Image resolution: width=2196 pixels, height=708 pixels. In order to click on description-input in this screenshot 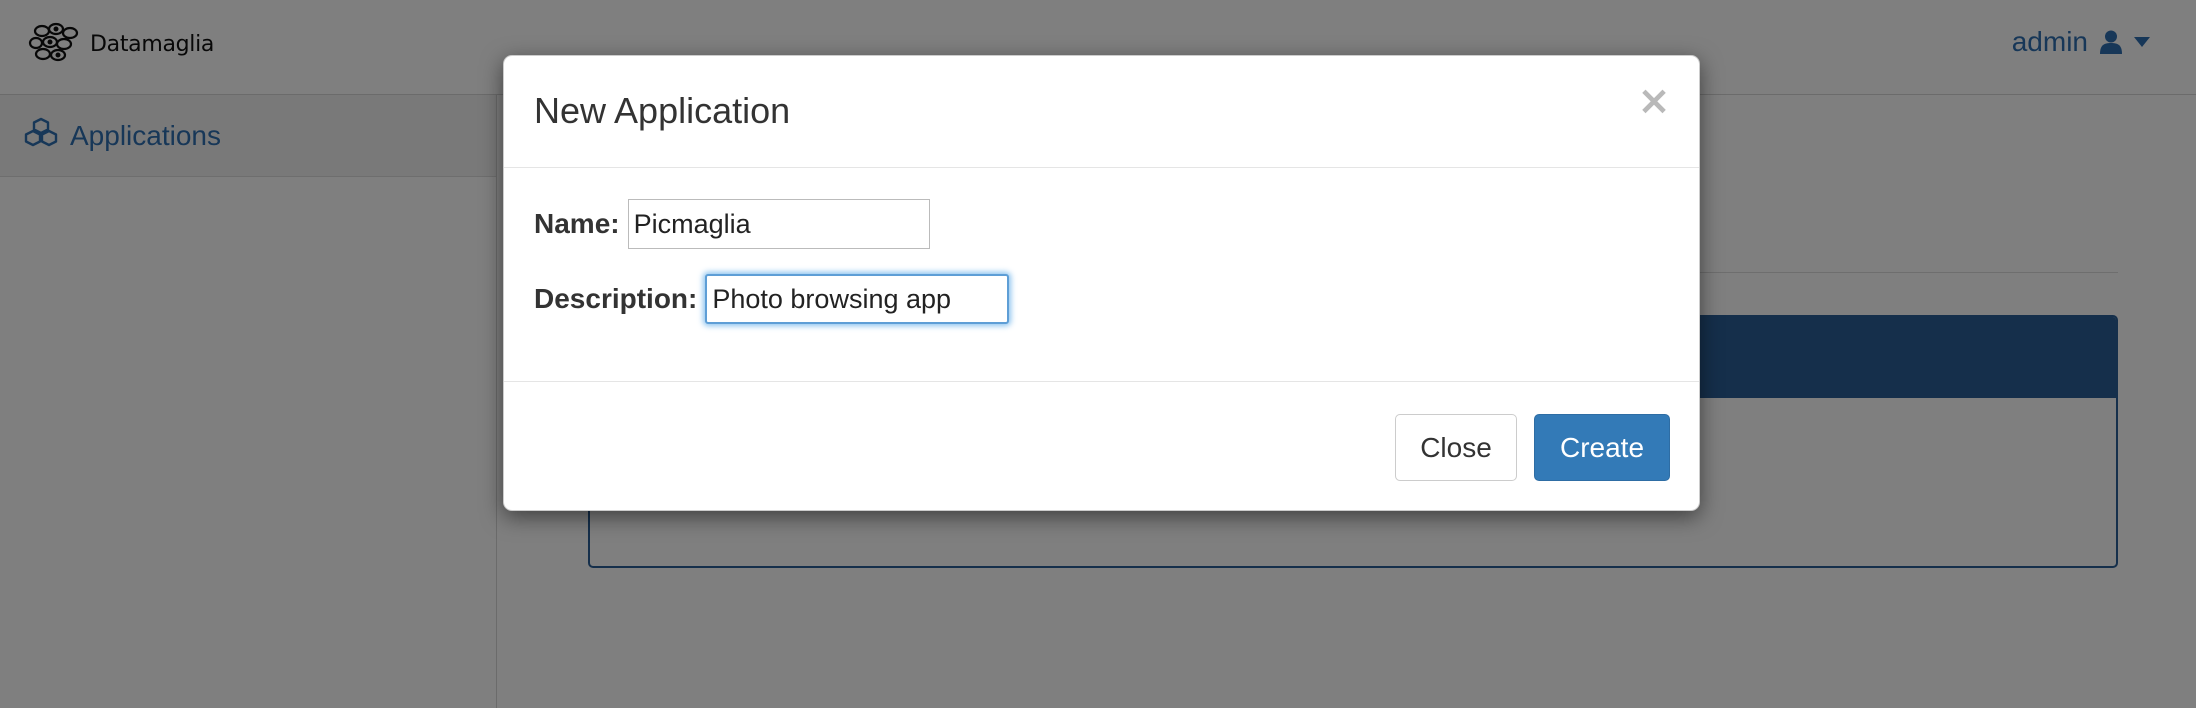, I will do `click(857, 299)`.